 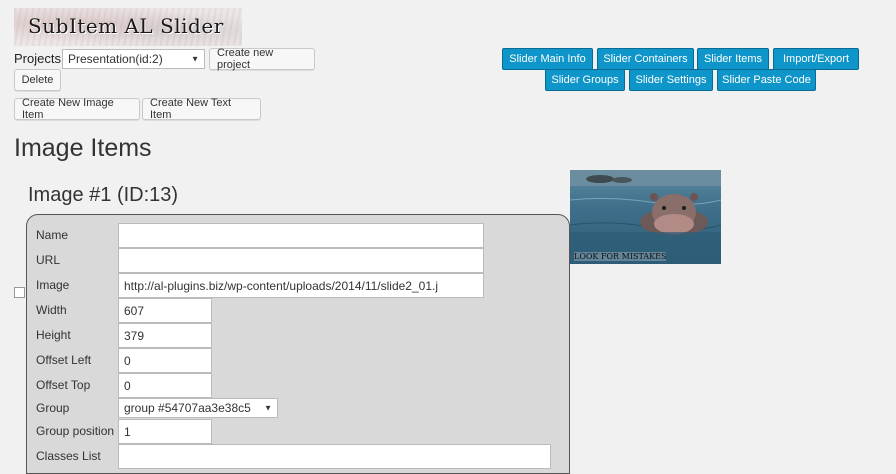 What do you see at coordinates (201, 109) in the screenshot?
I see `create-text-item-button: Create New Text Item` at bounding box center [201, 109].